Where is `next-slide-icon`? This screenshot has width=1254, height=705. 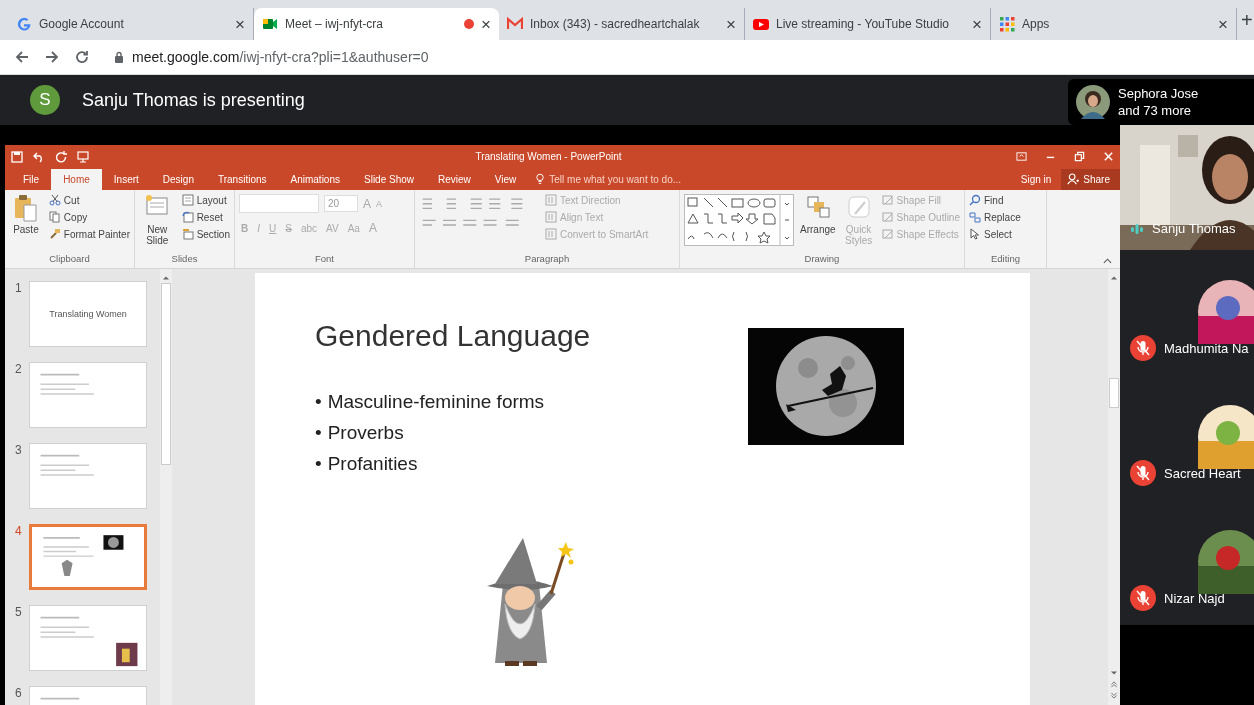
next-slide-icon is located at coordinates (1114, 695).